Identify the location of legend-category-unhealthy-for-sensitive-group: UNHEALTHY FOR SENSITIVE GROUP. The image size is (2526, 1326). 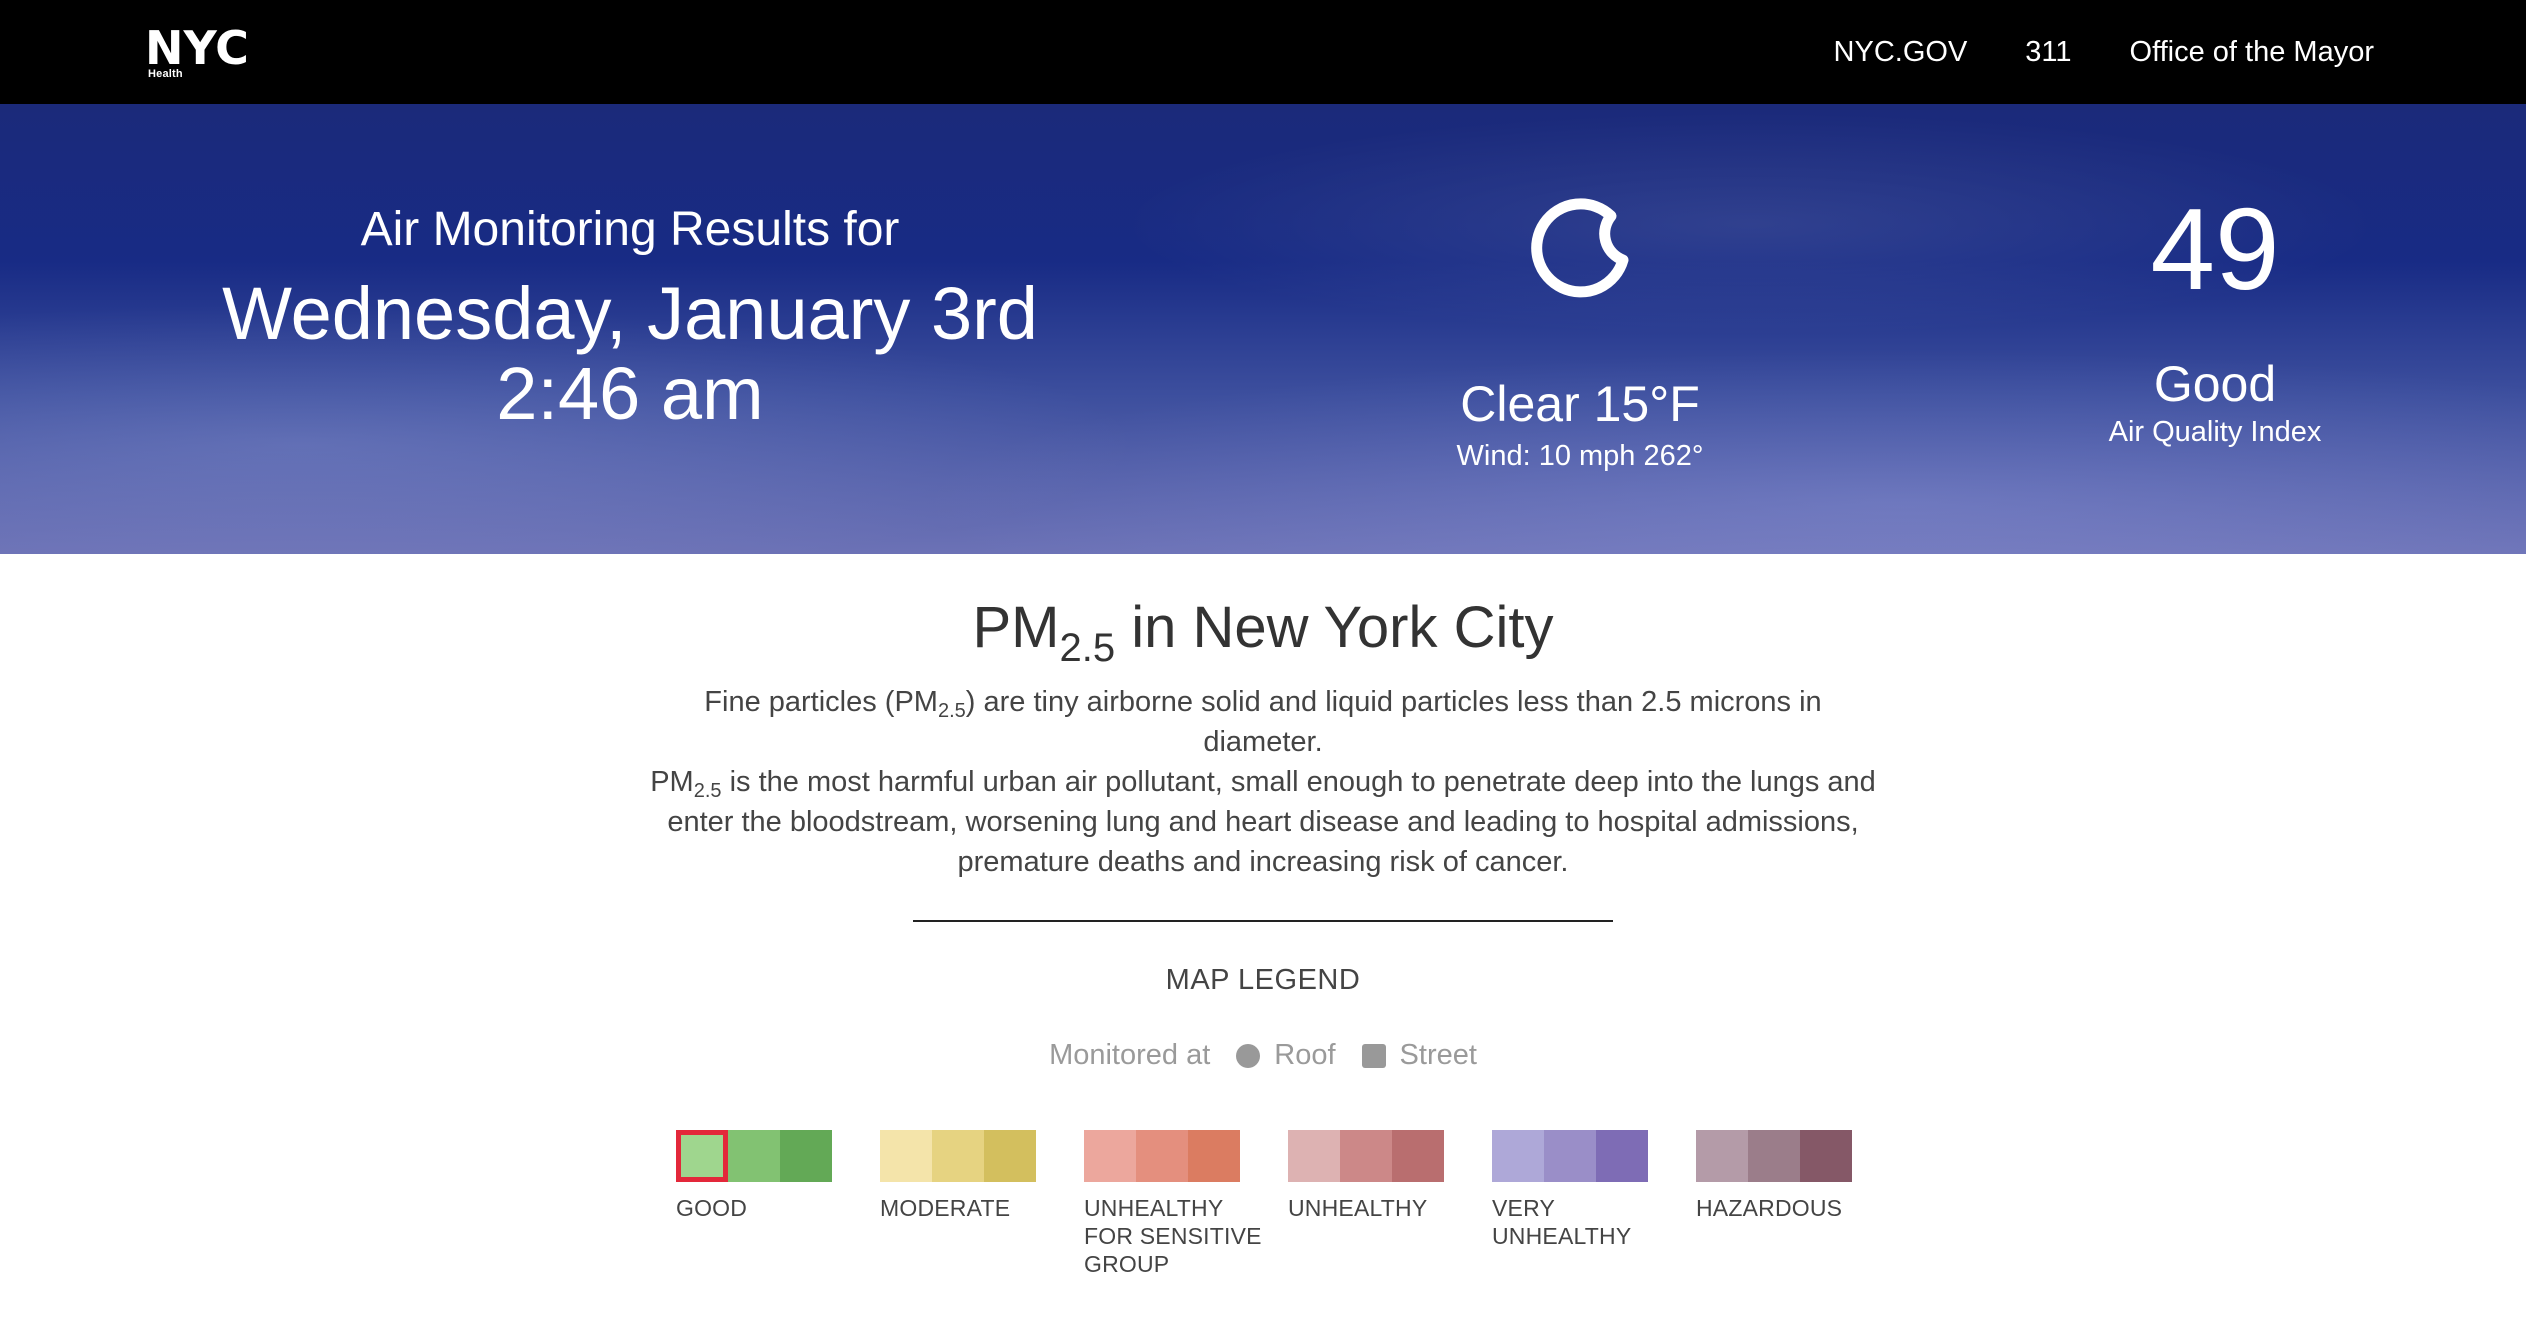
(1186, 1204).